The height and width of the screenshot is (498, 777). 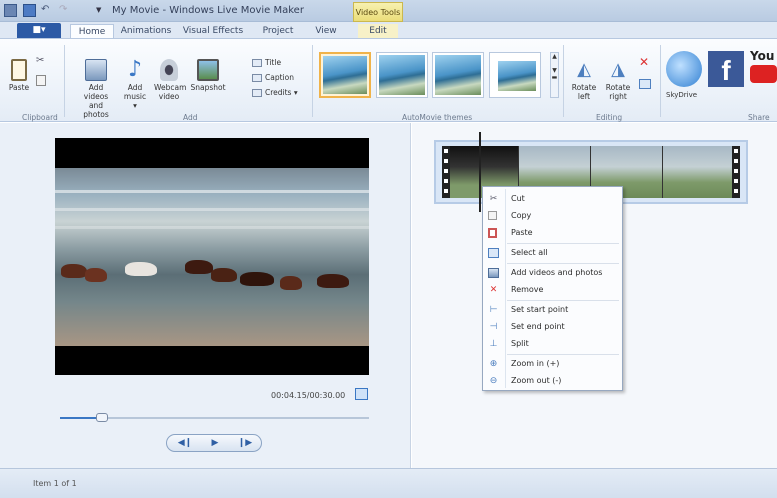 I want to click on rotate-left-icon: ◭, so click(x=584, y=69).